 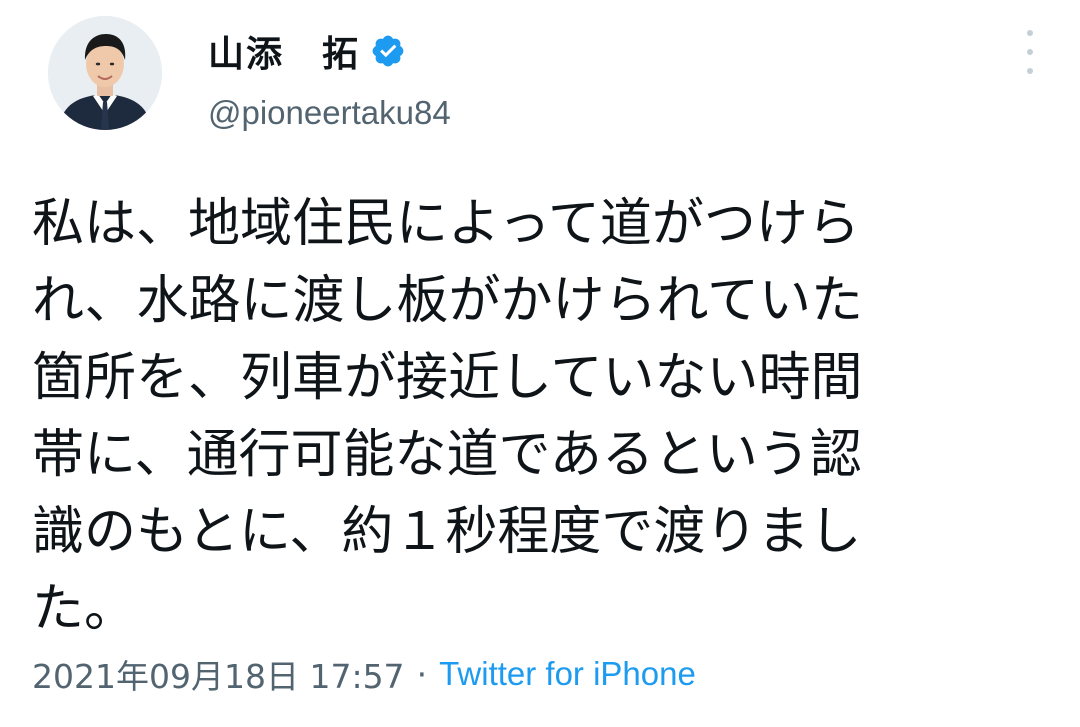 I want to click on tweet-timestamp: 2021年09月18日 17:57, so click(x=218, y=674).